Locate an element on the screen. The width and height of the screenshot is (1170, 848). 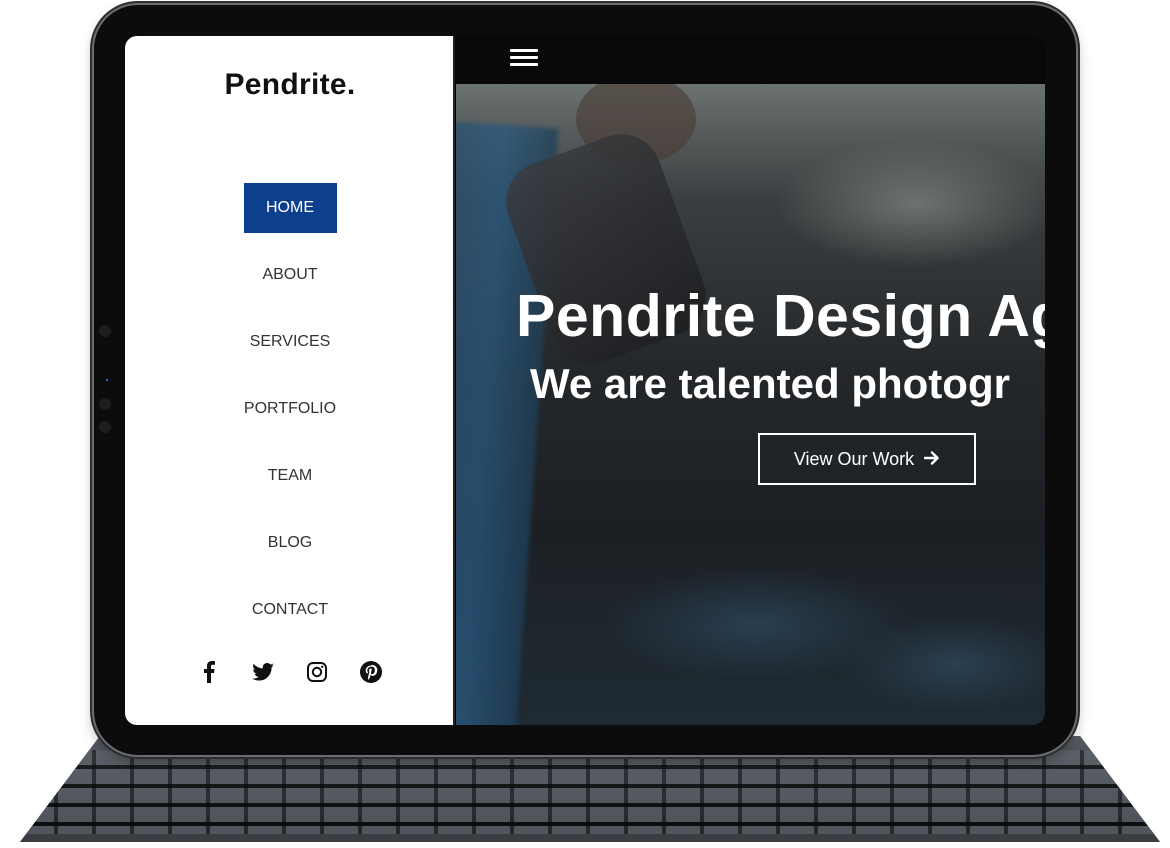
hero-title: Pendrite Design Ag is located at coordinates (780, 316).